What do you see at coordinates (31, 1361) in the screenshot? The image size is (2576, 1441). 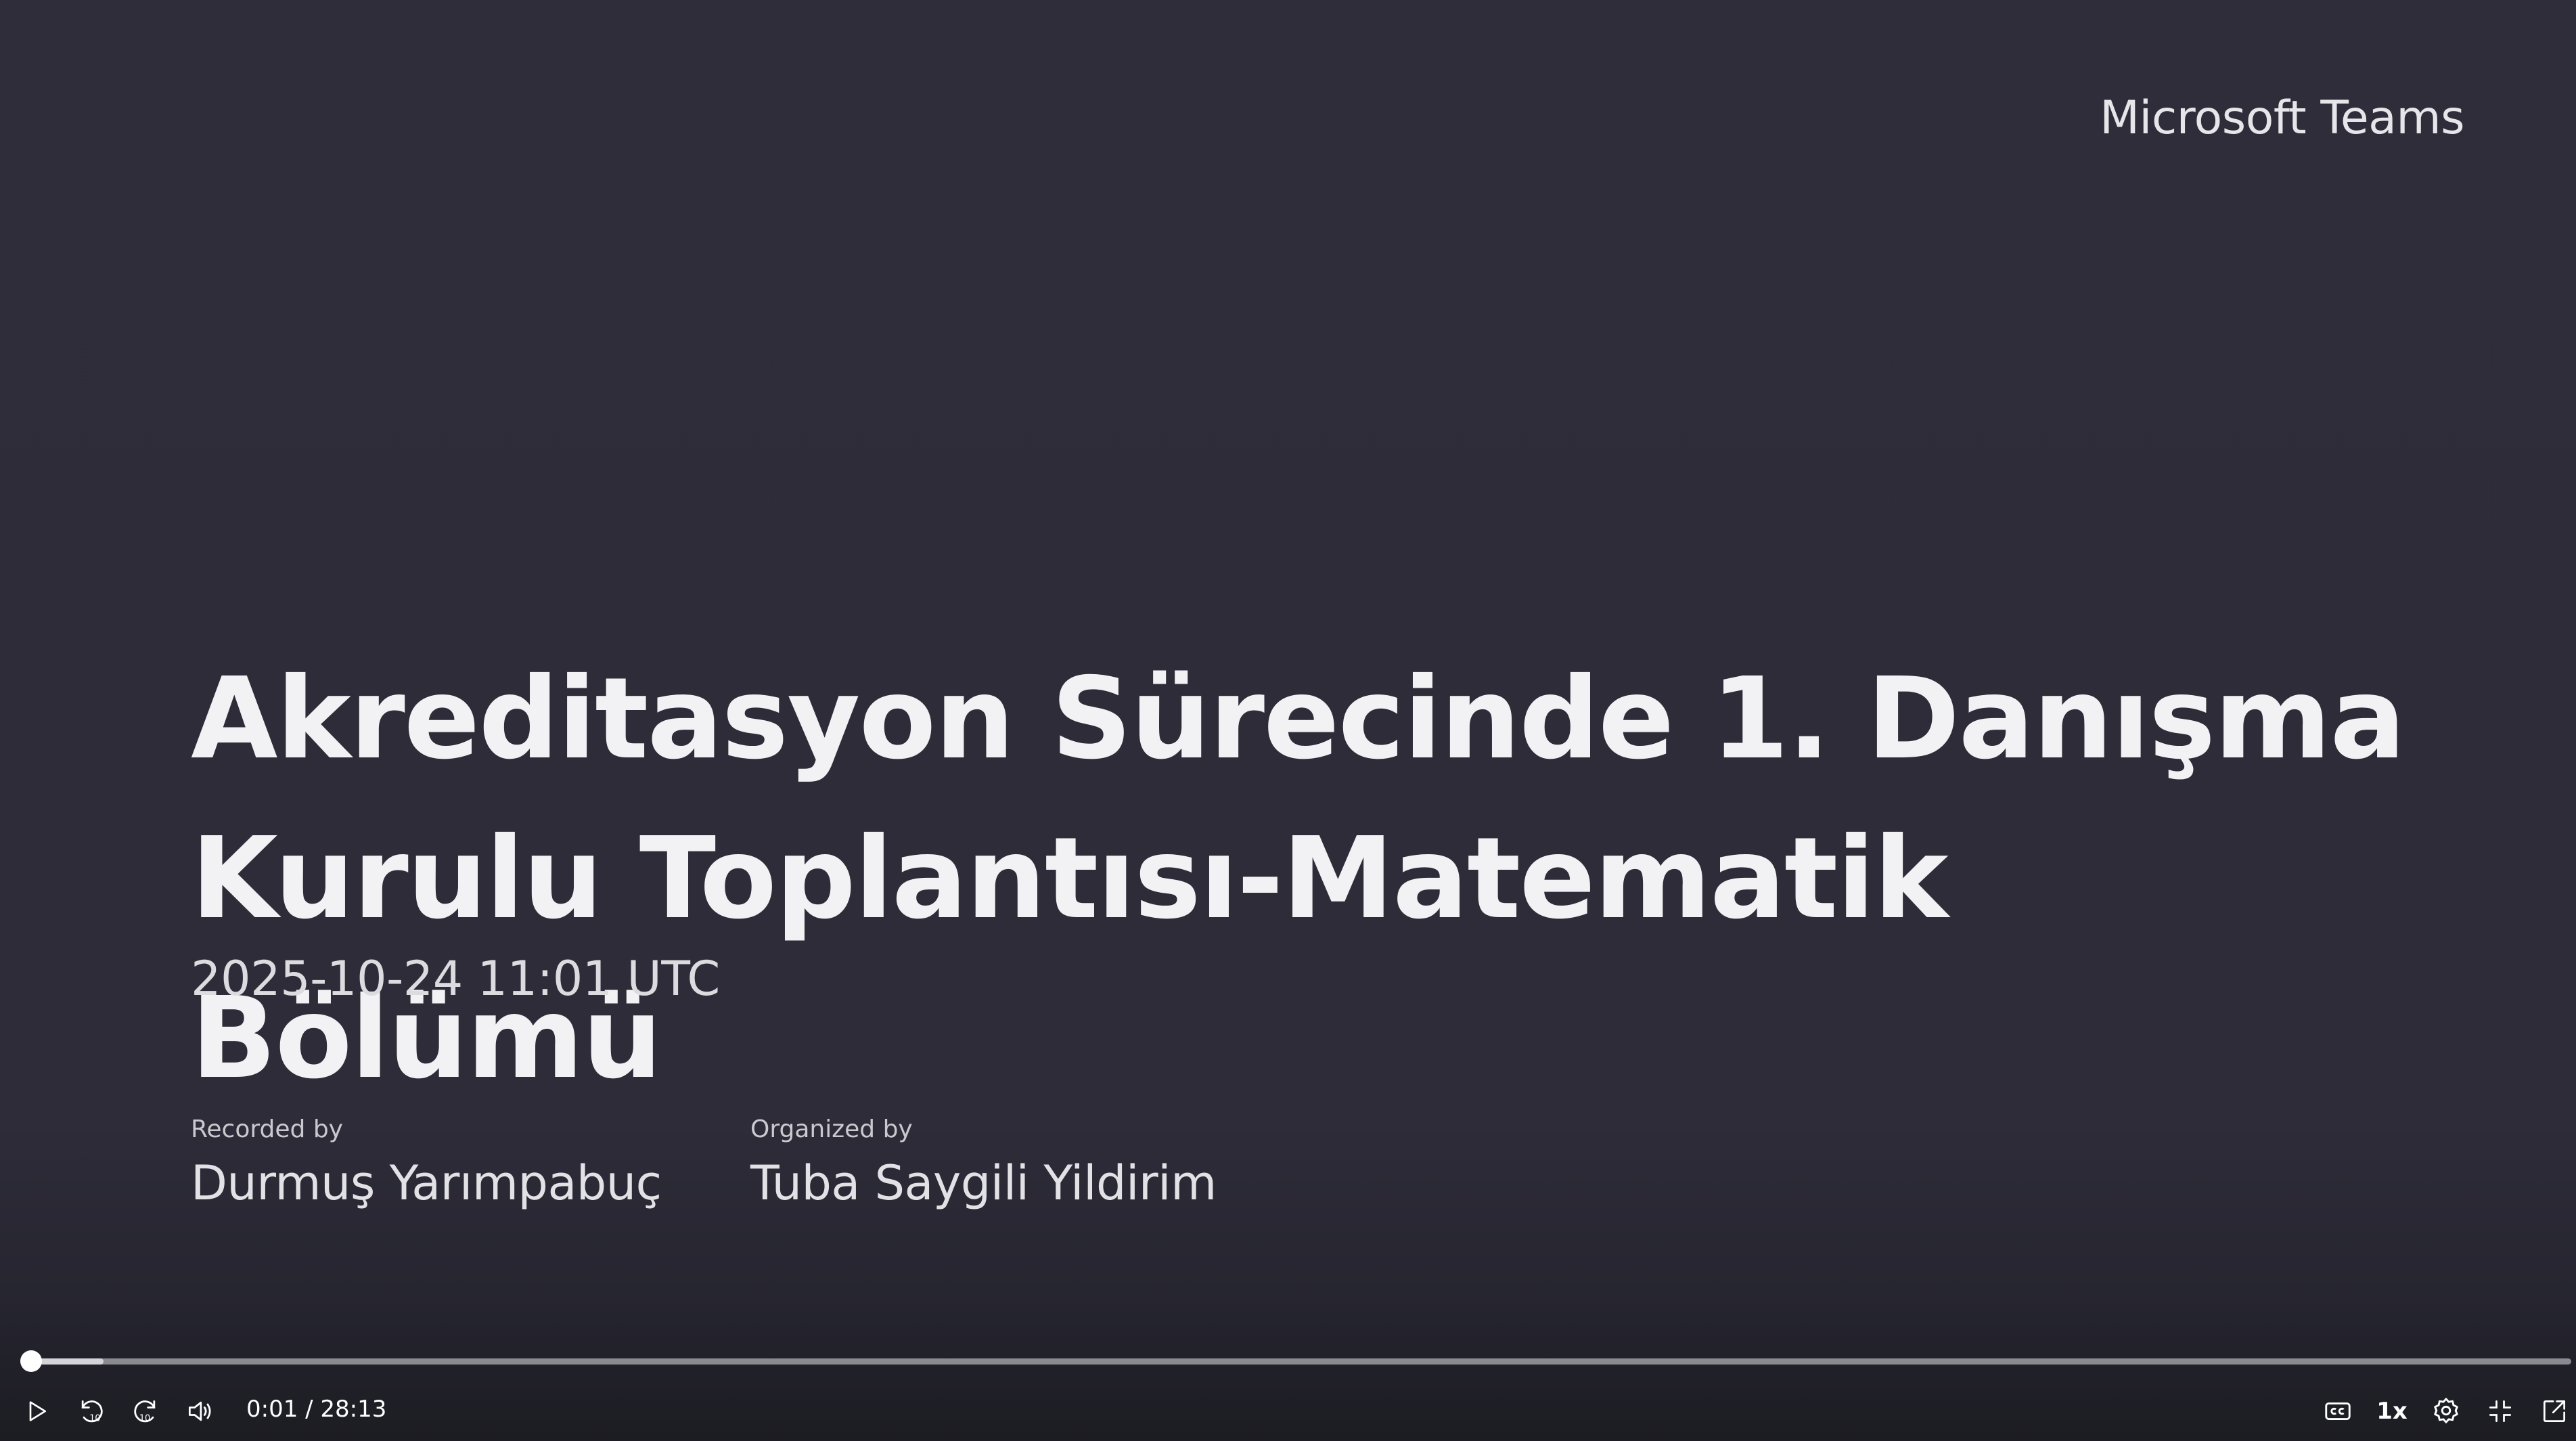 I see `seek-bar-thumb` at bounding box center [31, 1361].